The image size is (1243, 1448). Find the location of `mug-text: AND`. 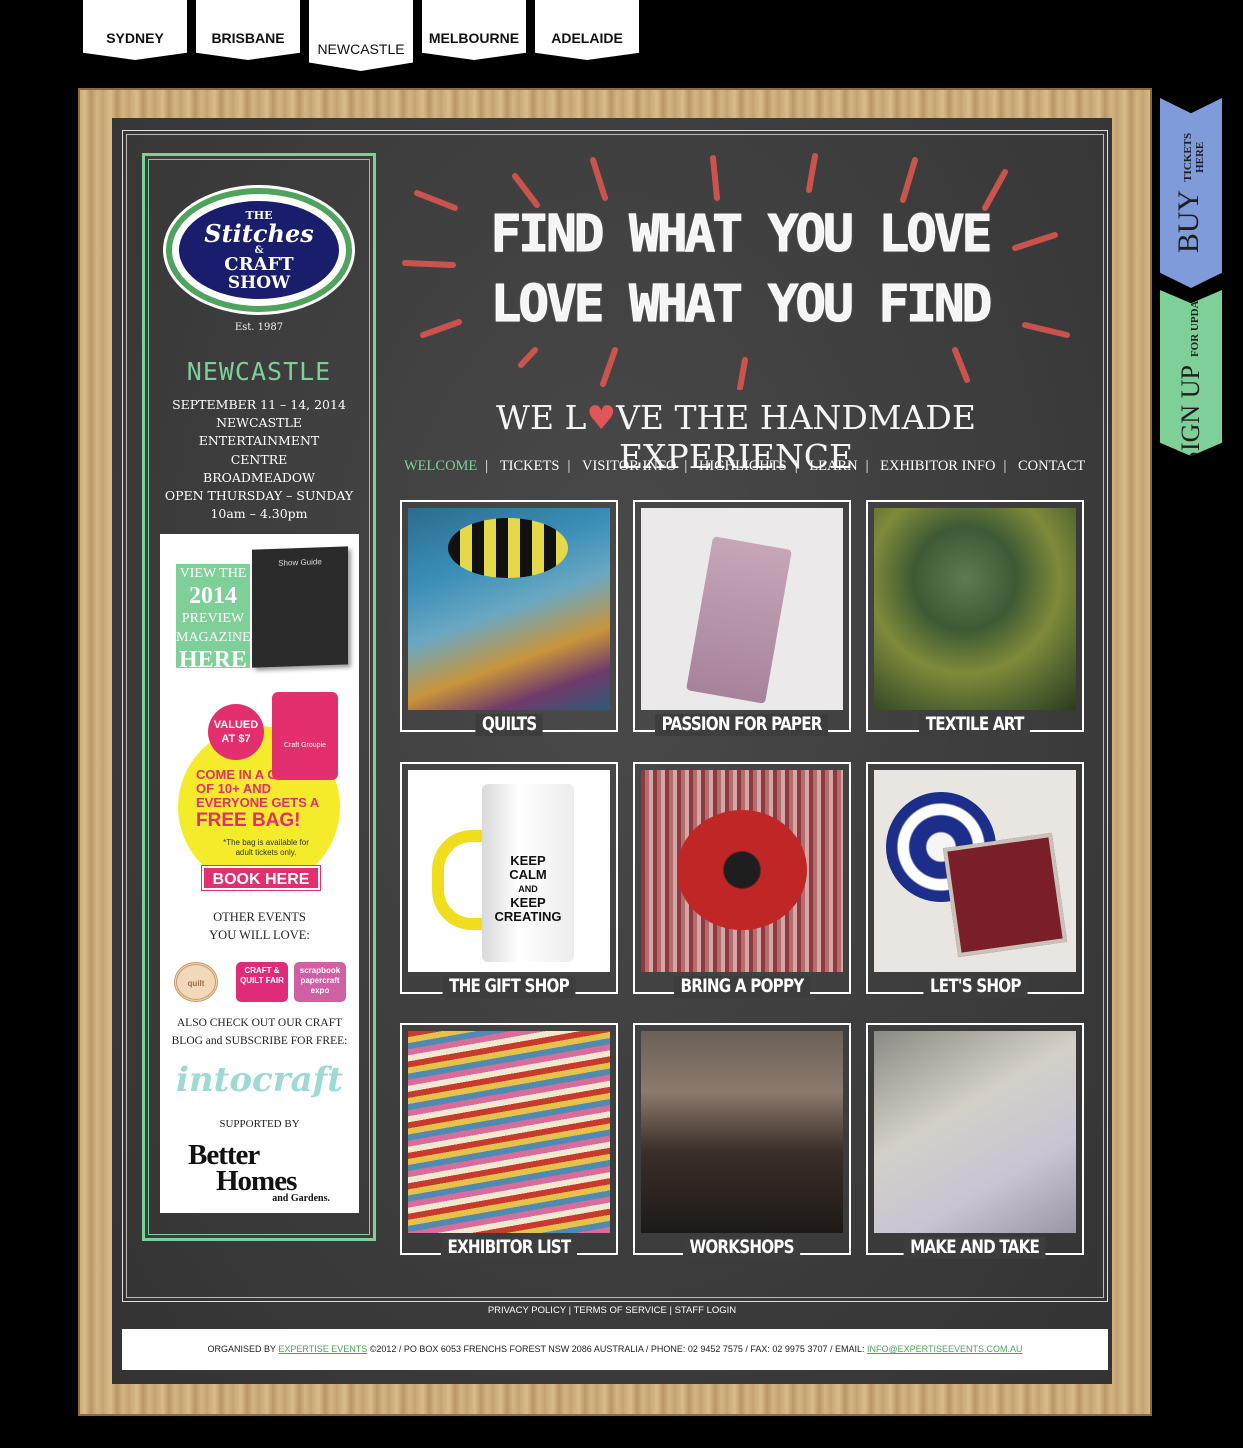

mug-text: AND is located at coordinates (528, 889).